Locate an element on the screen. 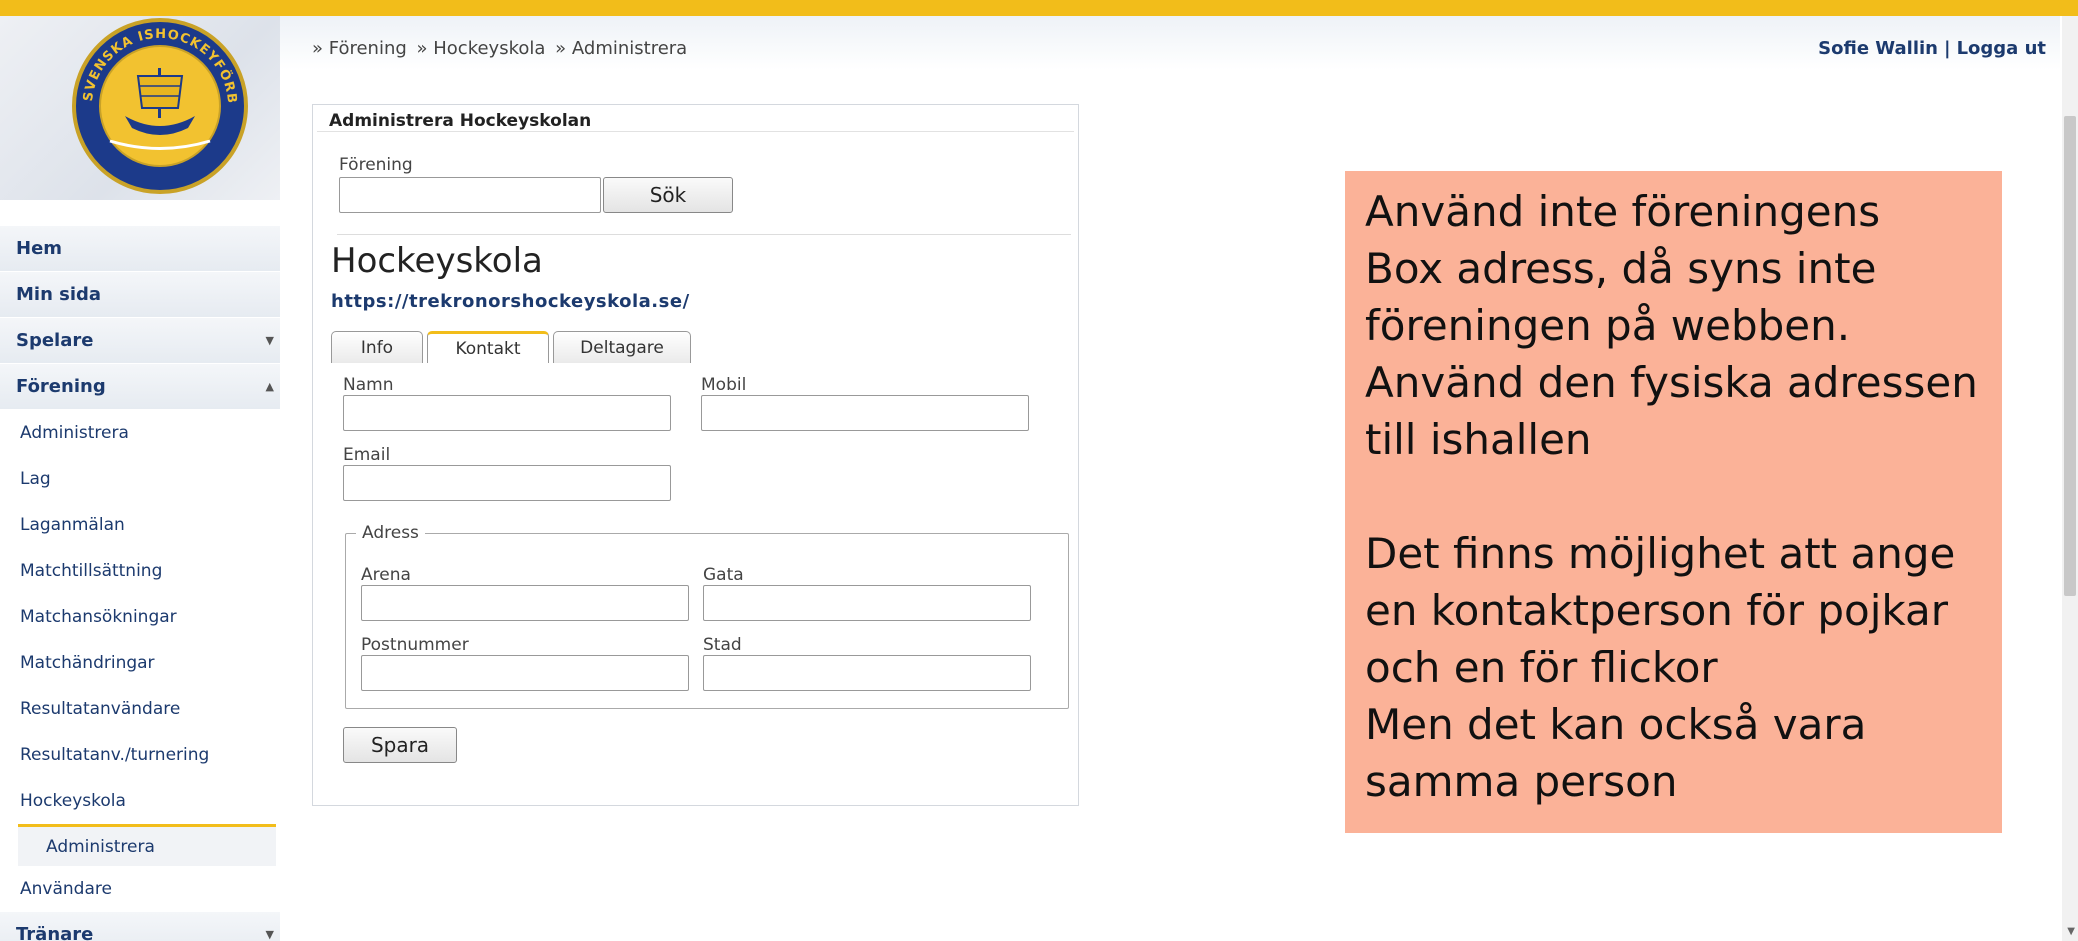  sidebar-item-label: Tränare is located at coordinates (55, 932).